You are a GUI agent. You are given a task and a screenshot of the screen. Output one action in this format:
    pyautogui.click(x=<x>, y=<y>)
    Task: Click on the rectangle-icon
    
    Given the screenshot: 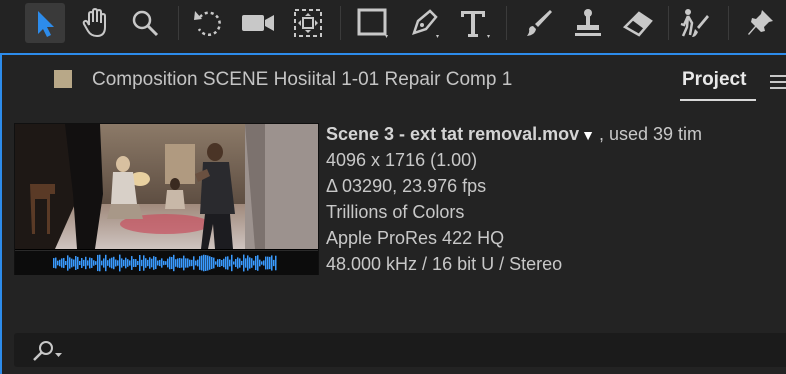 What is the action you would take?
    pyautogui.click(x=372, y=23)
    